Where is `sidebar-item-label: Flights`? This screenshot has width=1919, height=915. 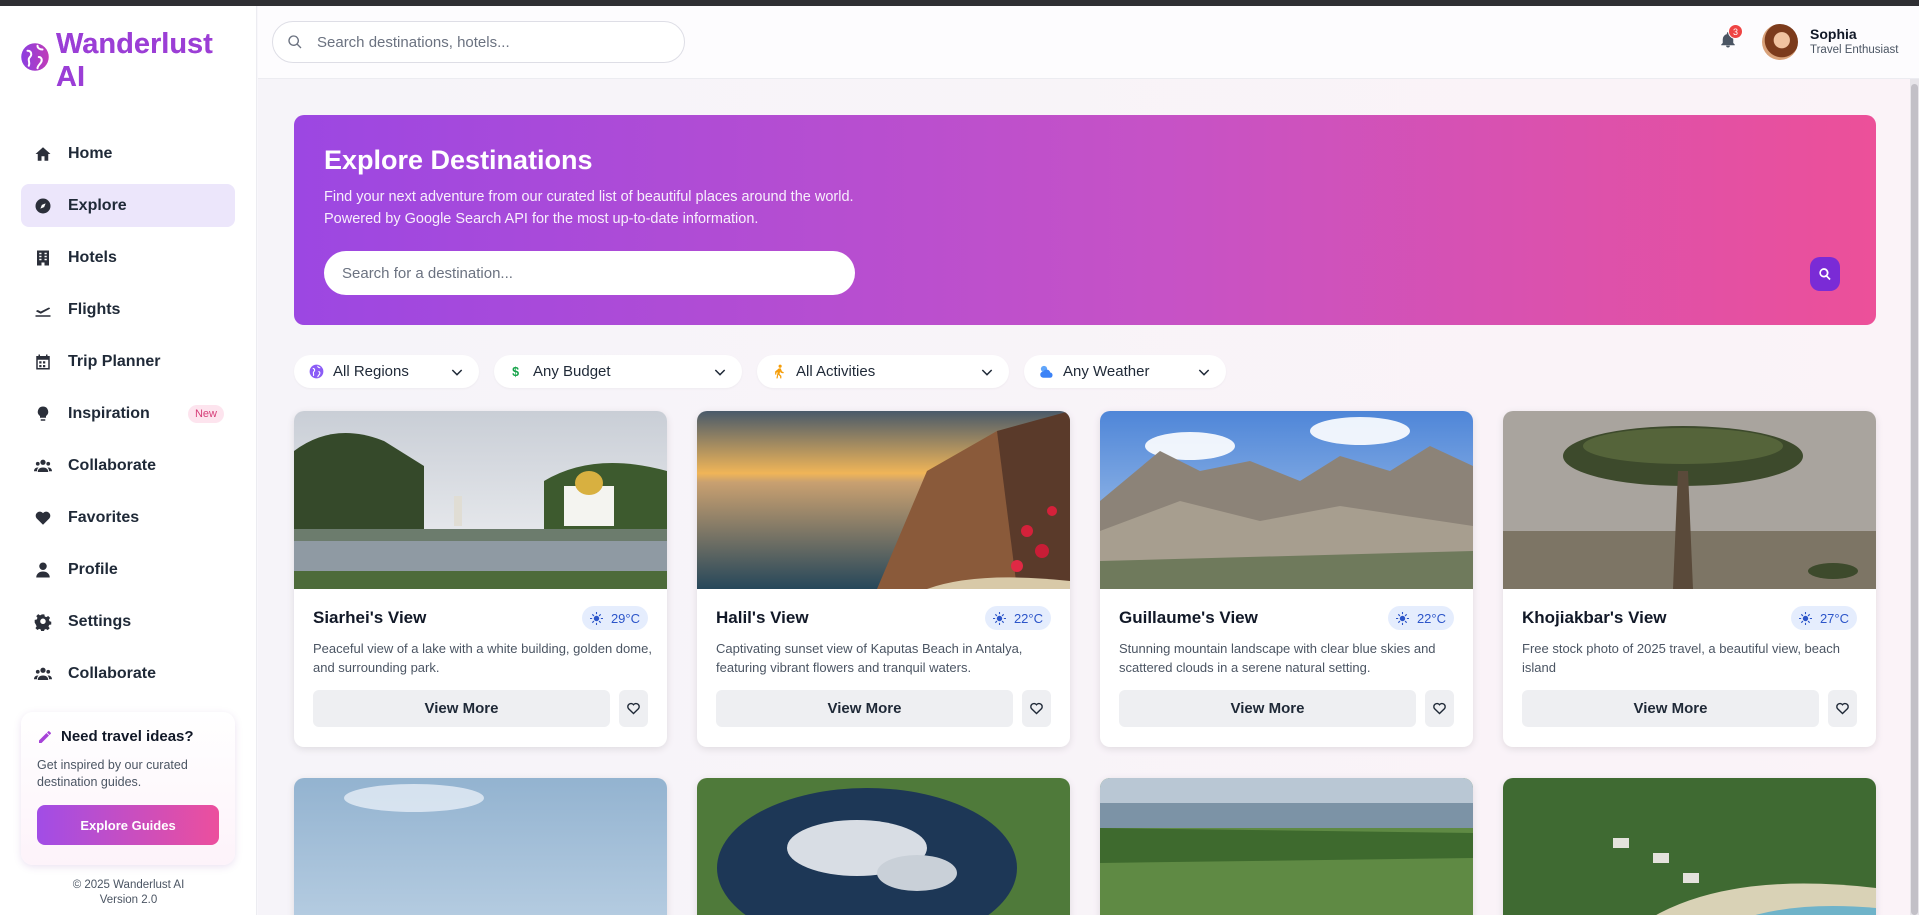
sidebar-item-label: Flights is located at coordinates (94, 309).